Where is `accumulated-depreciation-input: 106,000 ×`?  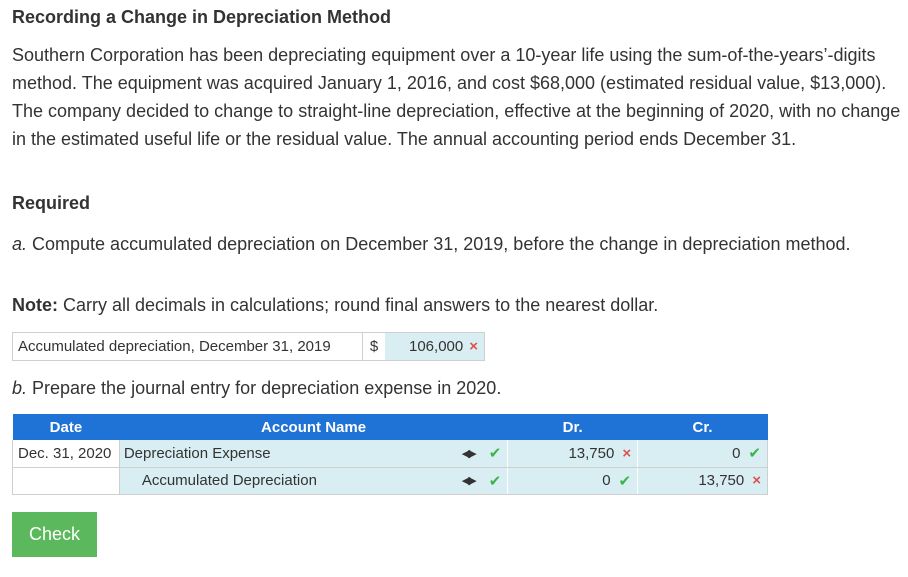 accumulated-depreciation-input: 106,000 × is located at coordinates (434, 346).